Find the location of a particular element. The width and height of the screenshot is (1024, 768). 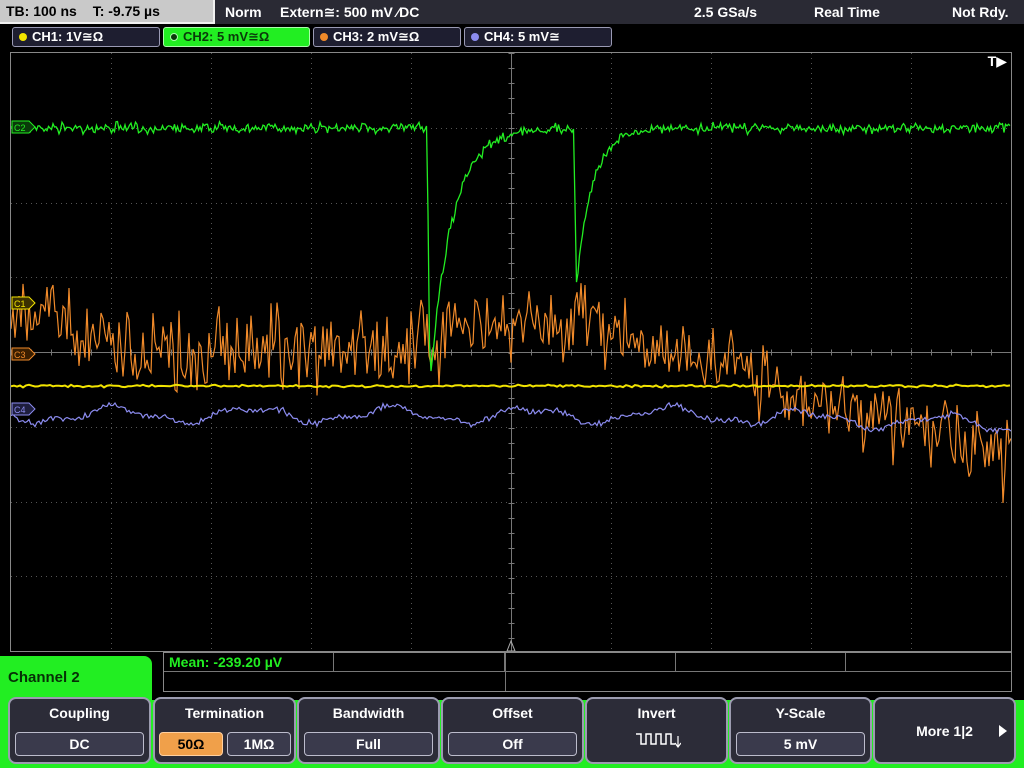

coupling-softkey: Coupling DC is located at coordinates (79, 730).